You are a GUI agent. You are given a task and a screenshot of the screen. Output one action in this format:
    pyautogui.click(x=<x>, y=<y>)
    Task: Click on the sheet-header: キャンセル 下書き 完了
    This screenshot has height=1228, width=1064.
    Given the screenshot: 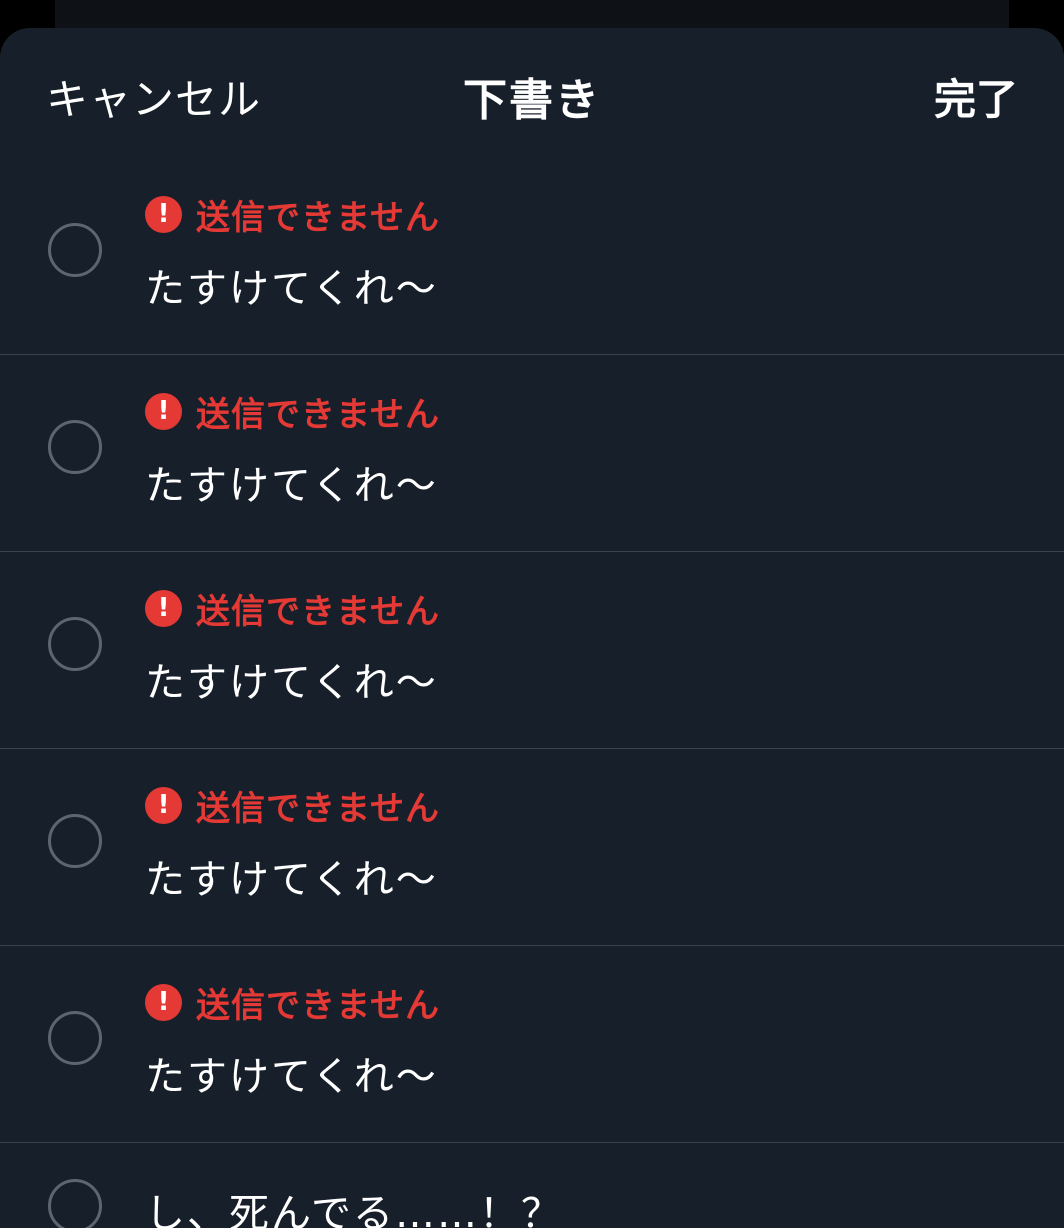 What is the action you would take?
    pyautogui.click(x=532, y=93)
    